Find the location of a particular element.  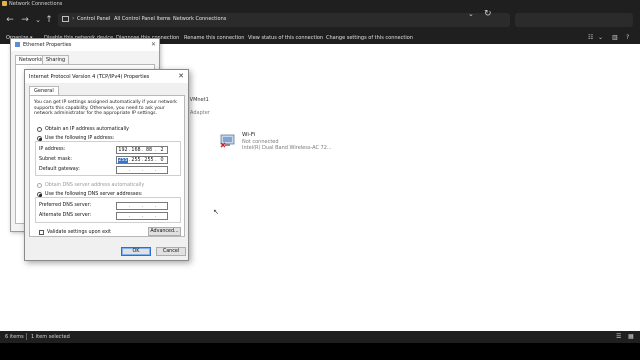

ip-octet-2: 168 is located at coordinates (136, 150).